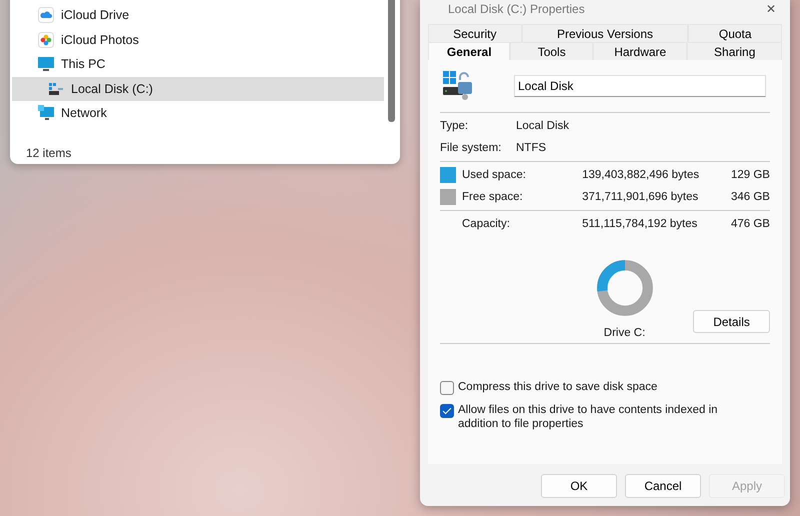 The width and height of the screenshot is (800, 516). What do you see at coordinates (49, 153) in the screenshot?
I see `status-text: 12 items` at bounding box center [49, 153].